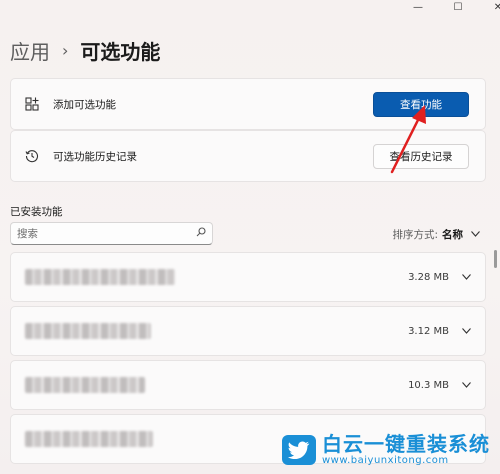 The image size is (500, 474). Describe the element at coordinates (30, 50) in the screenshot. I see `breadcrumb-apps: 应用` at that location.